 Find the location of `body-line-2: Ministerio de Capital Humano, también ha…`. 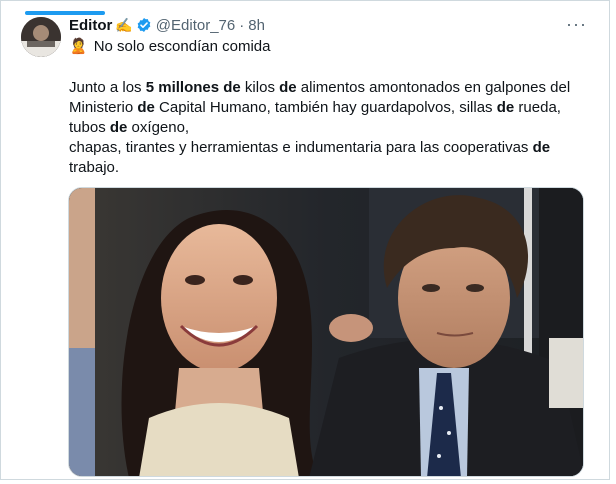

body-line-2: Ministerio de Capital Humano, también ha… is located at coordinates (334, 108).